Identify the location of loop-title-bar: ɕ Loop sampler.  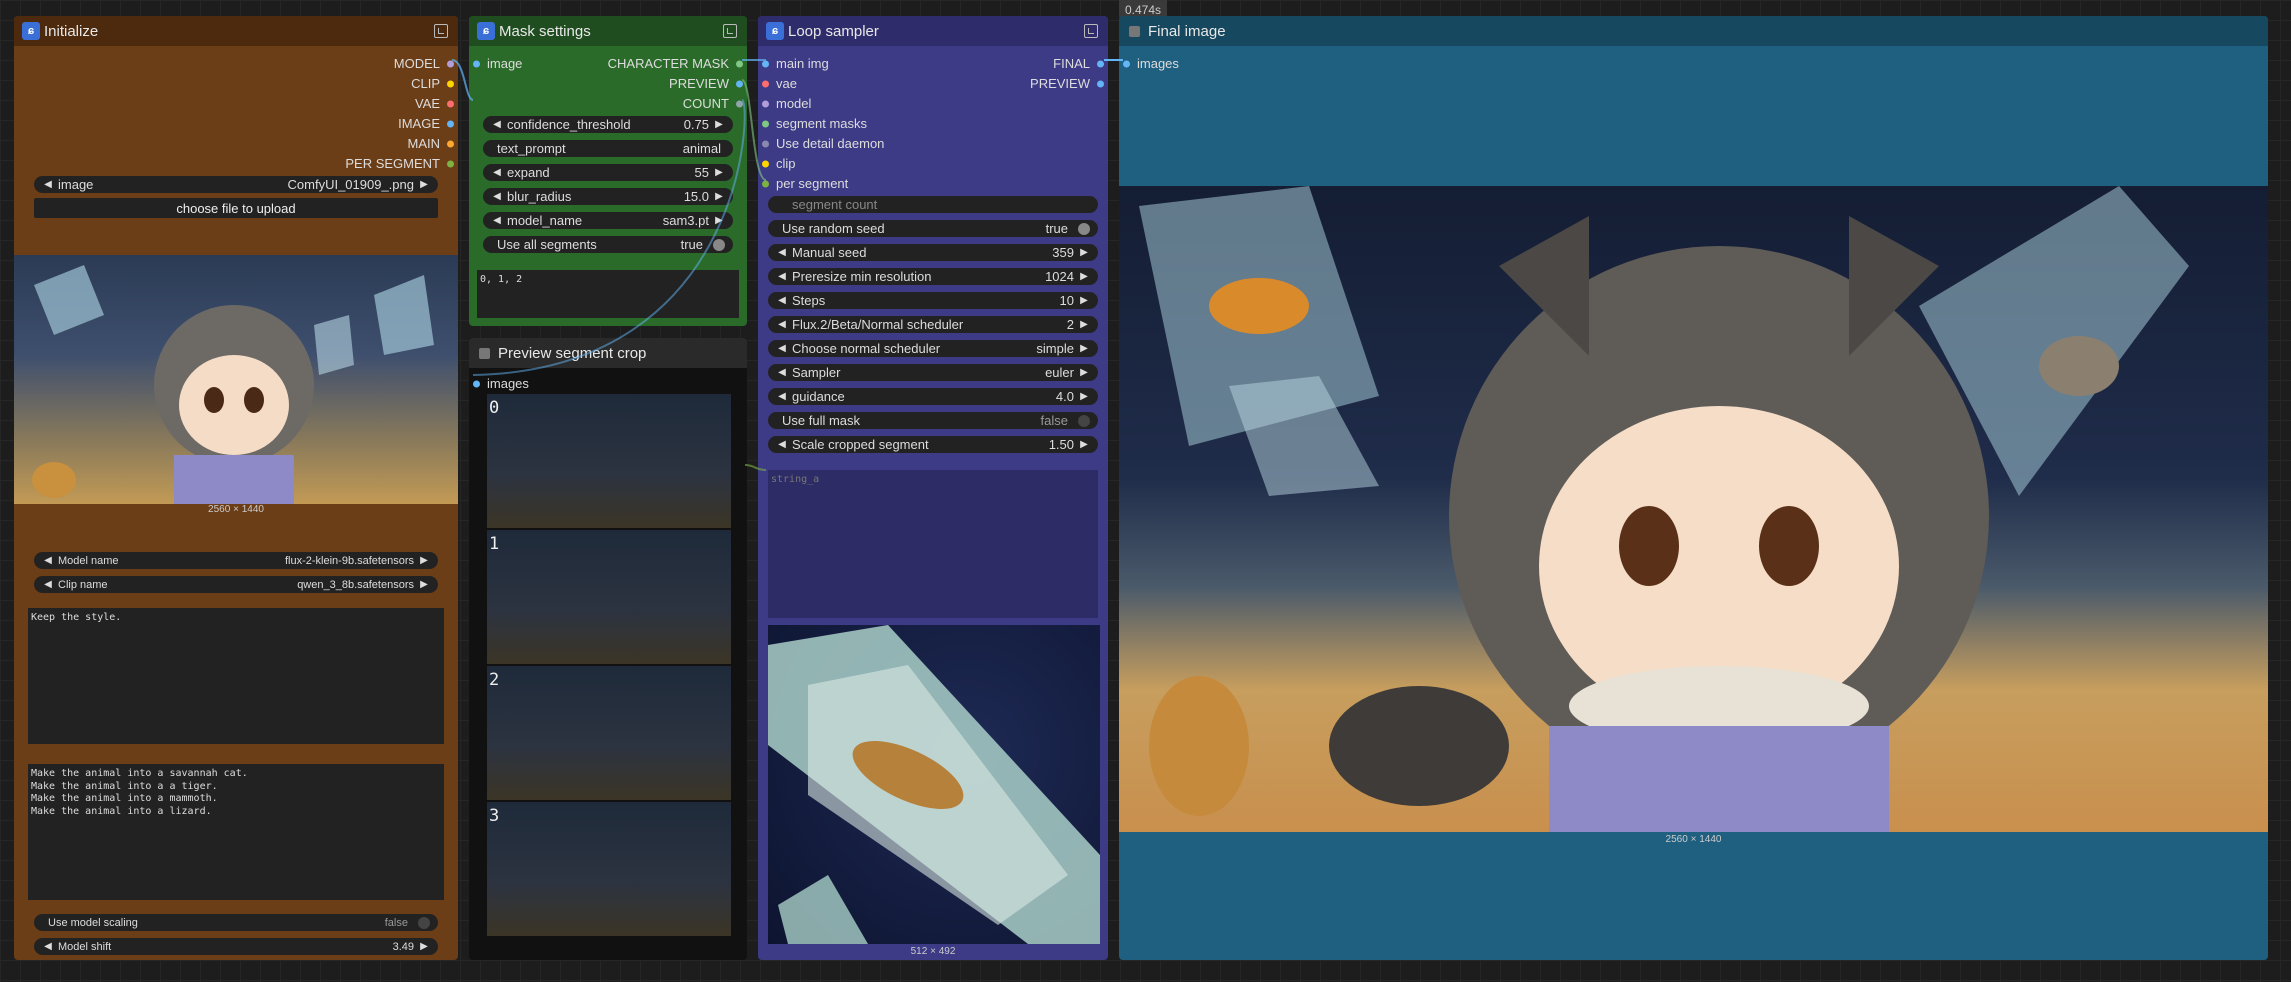
(933, 31).